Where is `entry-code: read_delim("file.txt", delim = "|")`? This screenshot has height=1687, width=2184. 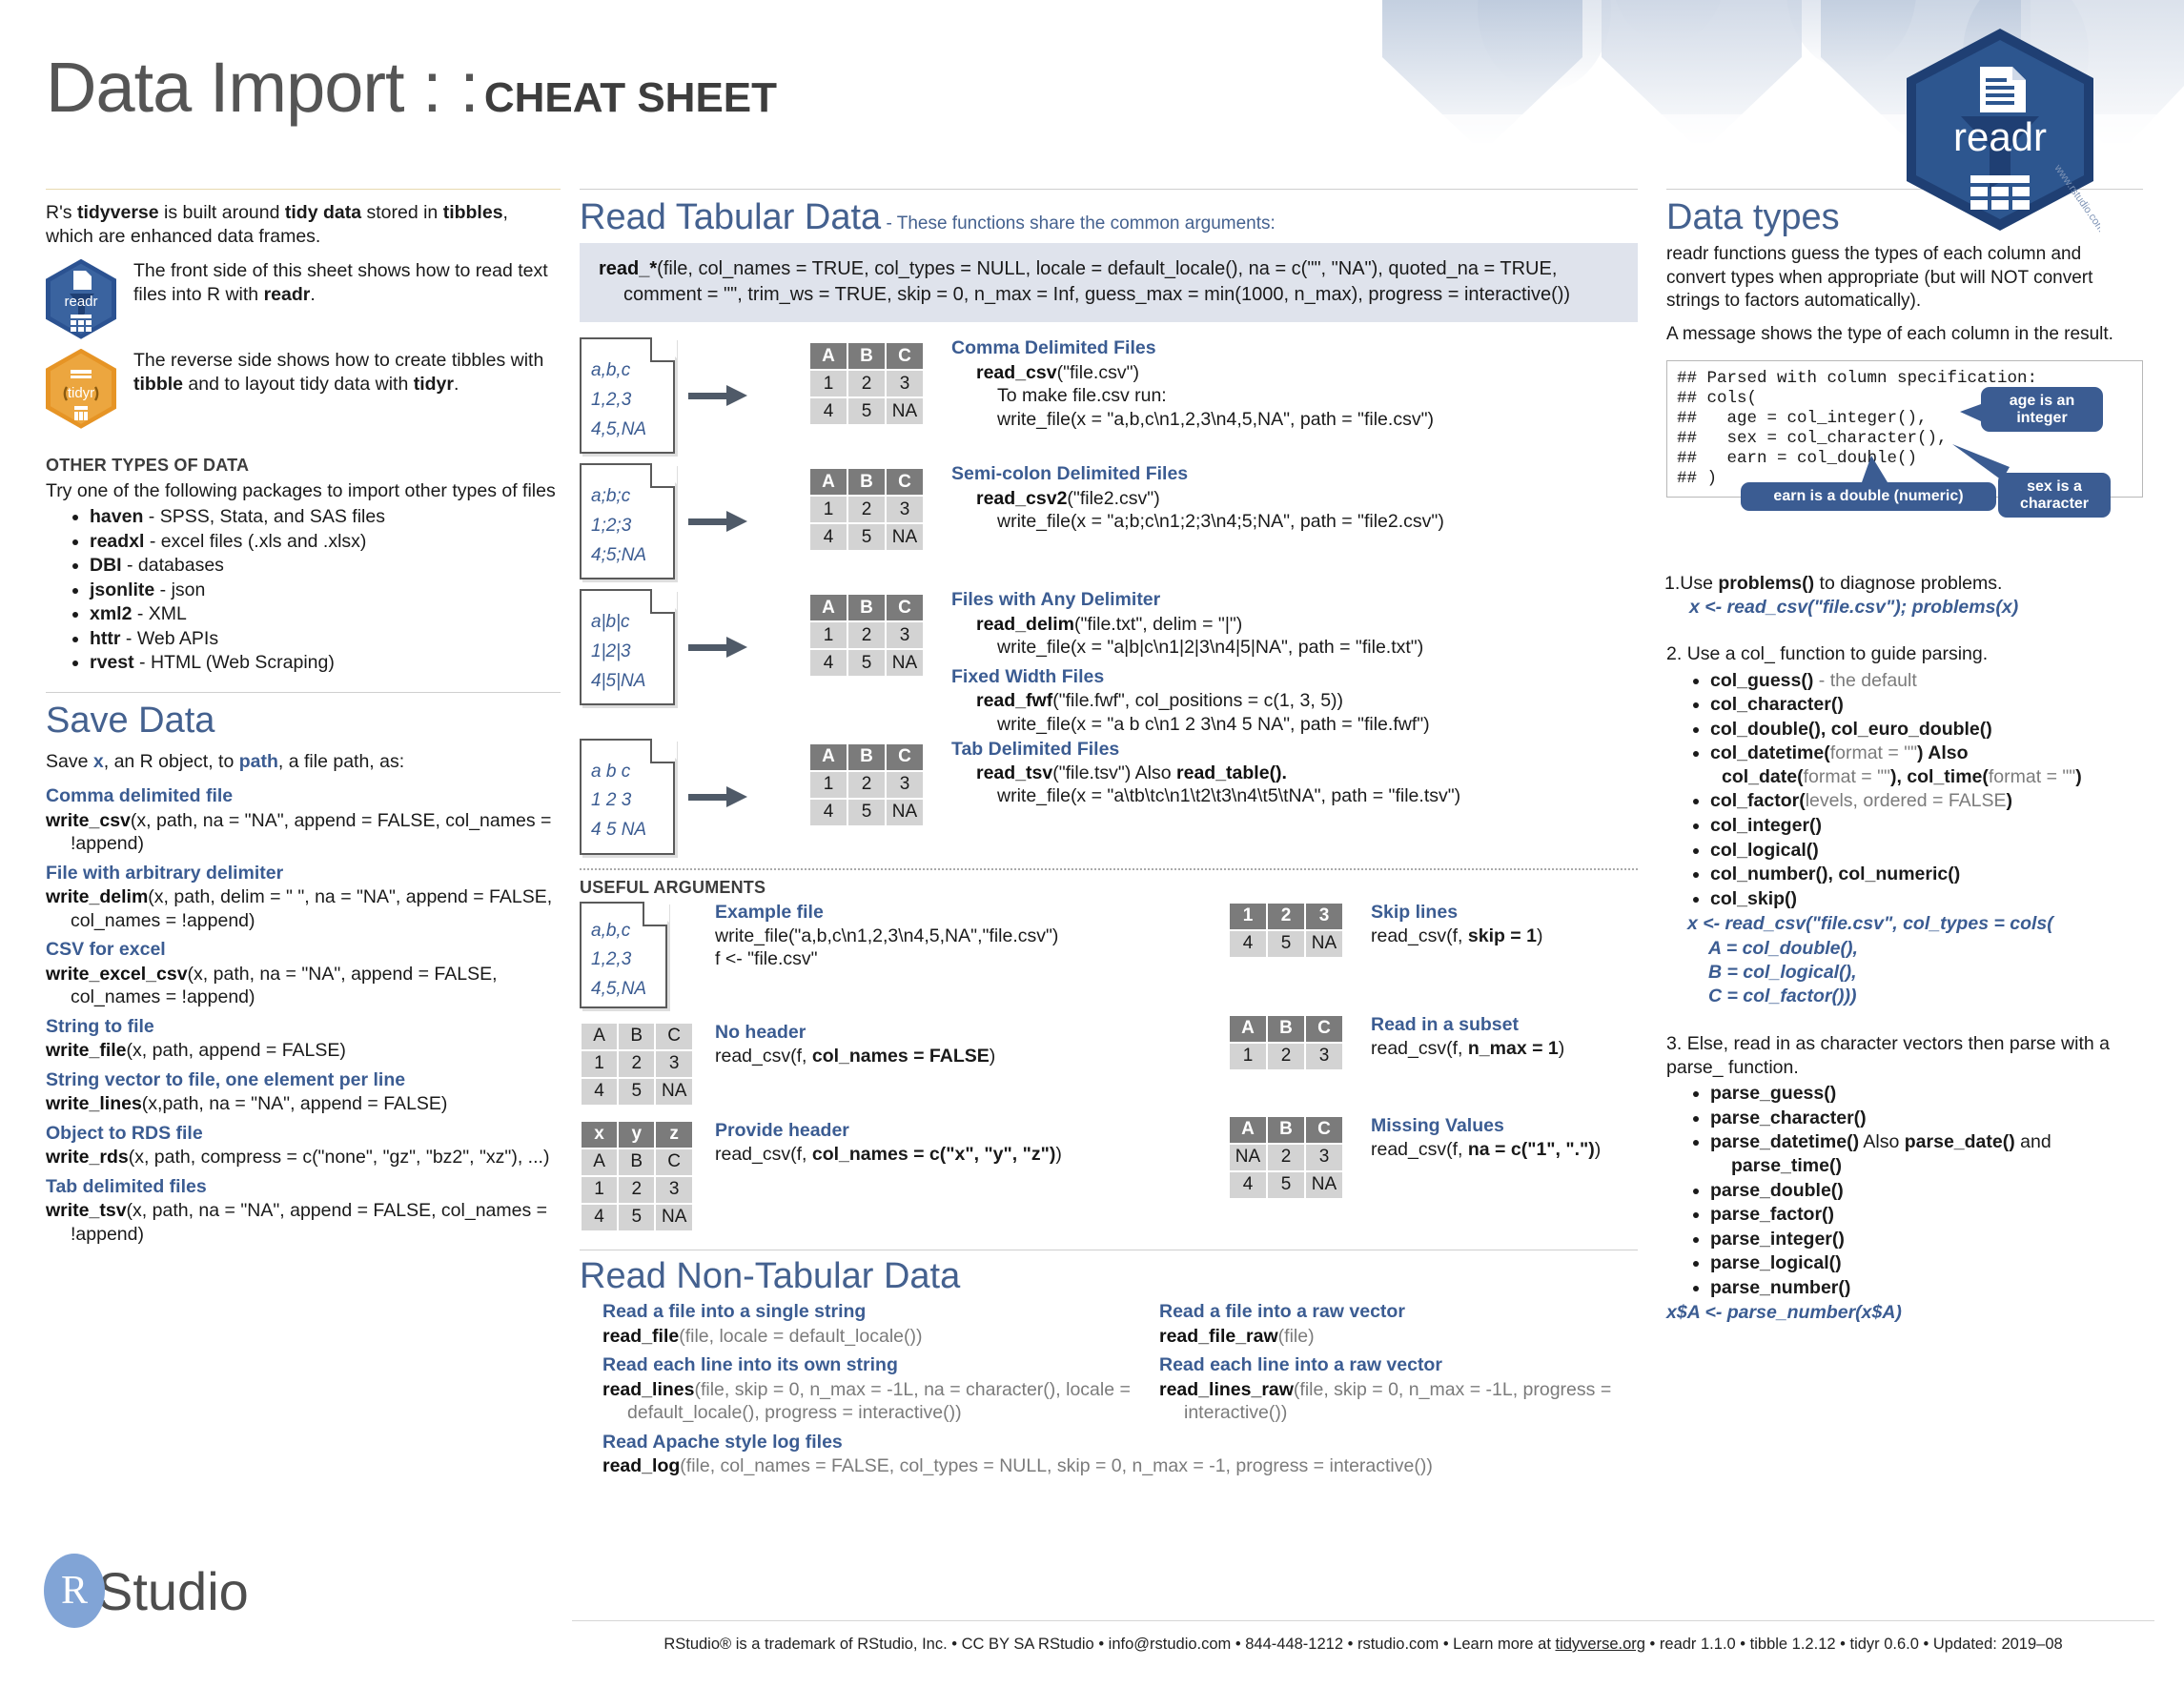 entry-code: read_delim("file.txt", delim = "|") is located at coordinates (1109, 624).